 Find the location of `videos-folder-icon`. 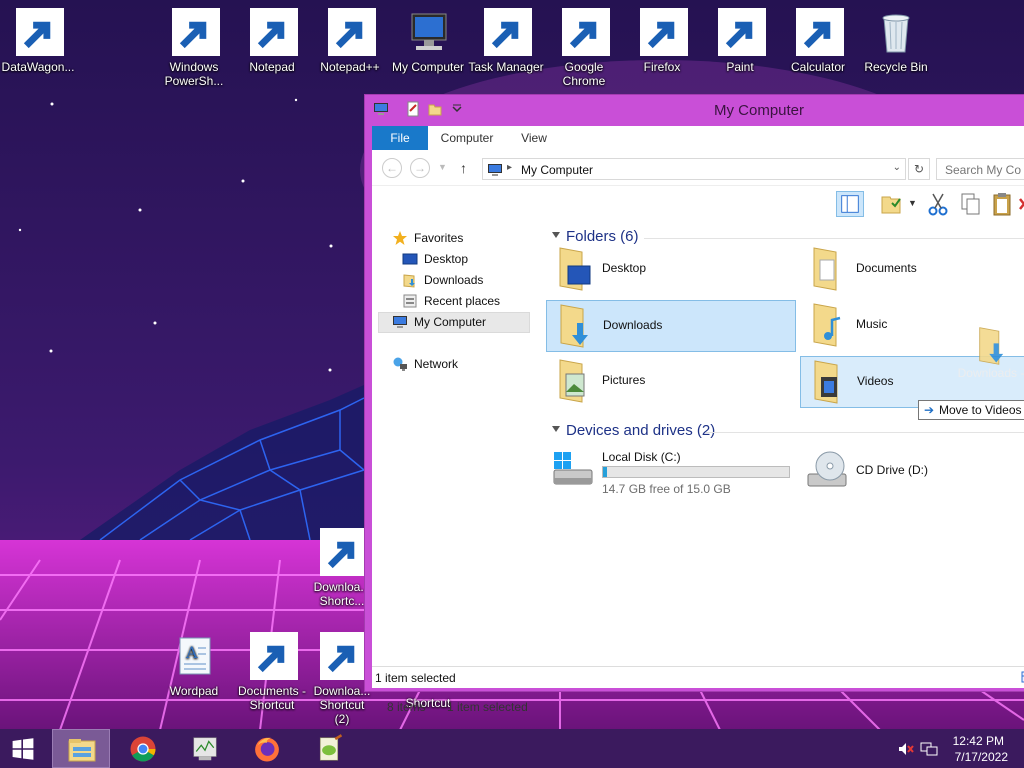

videos-folder-icon is located at coordinates (826, 382).